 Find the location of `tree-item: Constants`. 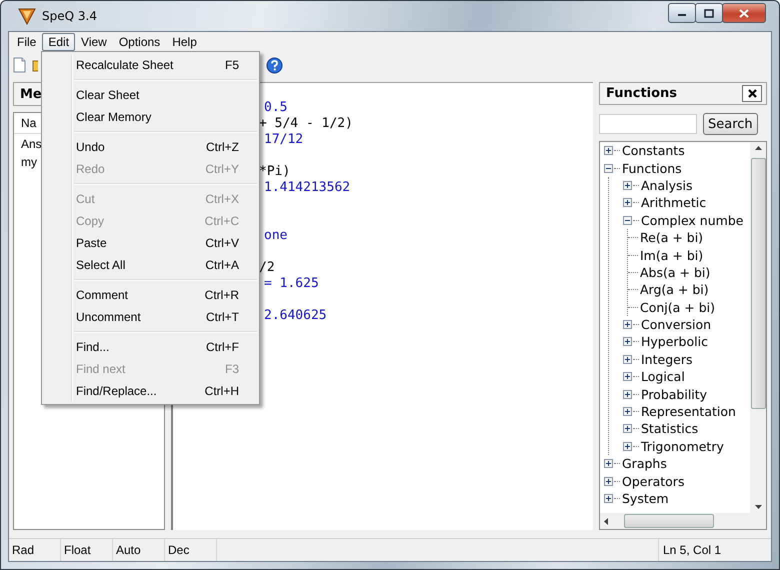

tree-item: Constants is located at coordinates (653, 150).